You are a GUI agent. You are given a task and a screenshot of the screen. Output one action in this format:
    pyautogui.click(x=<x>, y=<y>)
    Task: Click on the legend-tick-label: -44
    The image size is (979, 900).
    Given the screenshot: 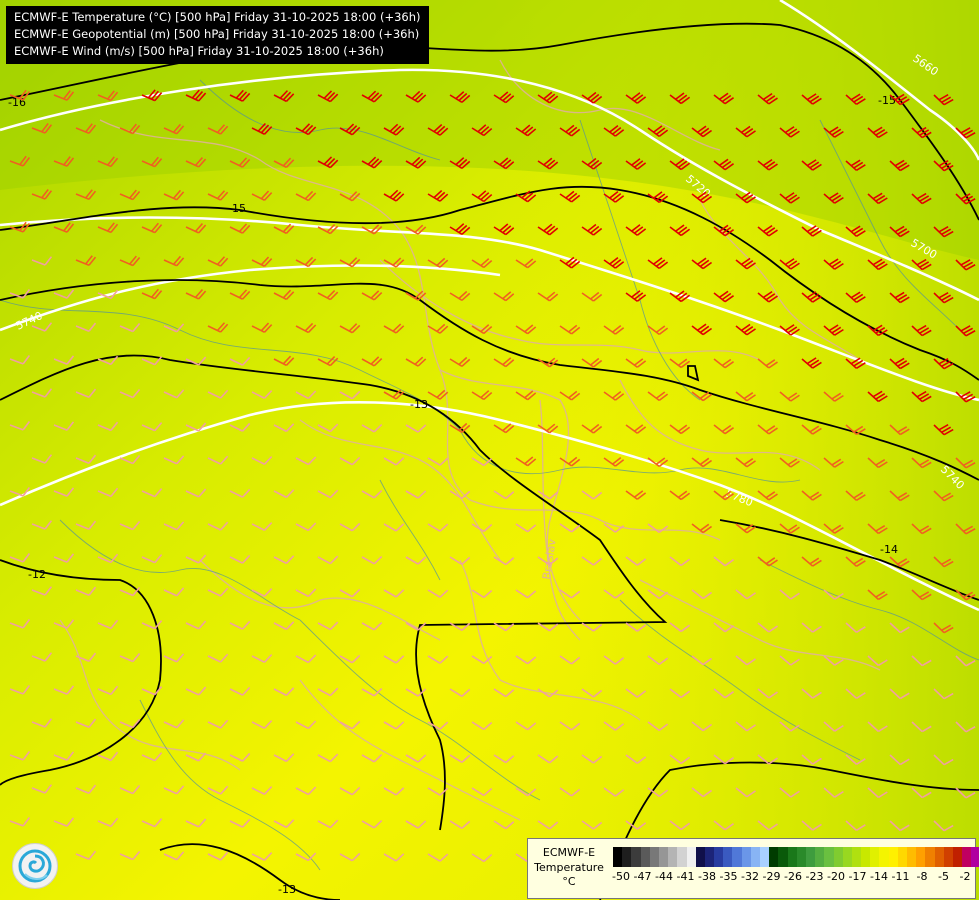 What is the action you would take?
    pyautogui.click(x=664, y=876)
    